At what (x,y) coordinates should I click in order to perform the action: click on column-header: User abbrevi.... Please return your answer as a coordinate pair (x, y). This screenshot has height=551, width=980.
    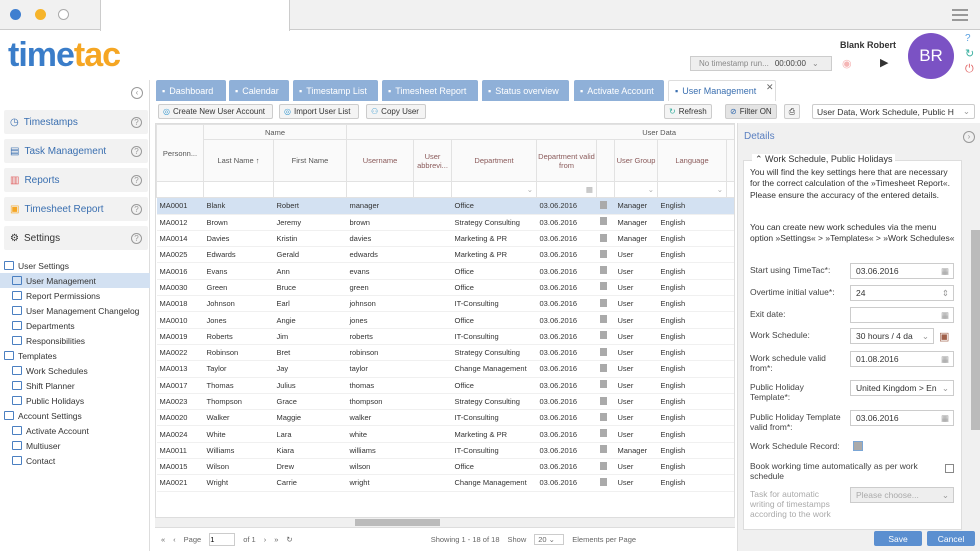
    Looking at the image, I should click on (433, 160).